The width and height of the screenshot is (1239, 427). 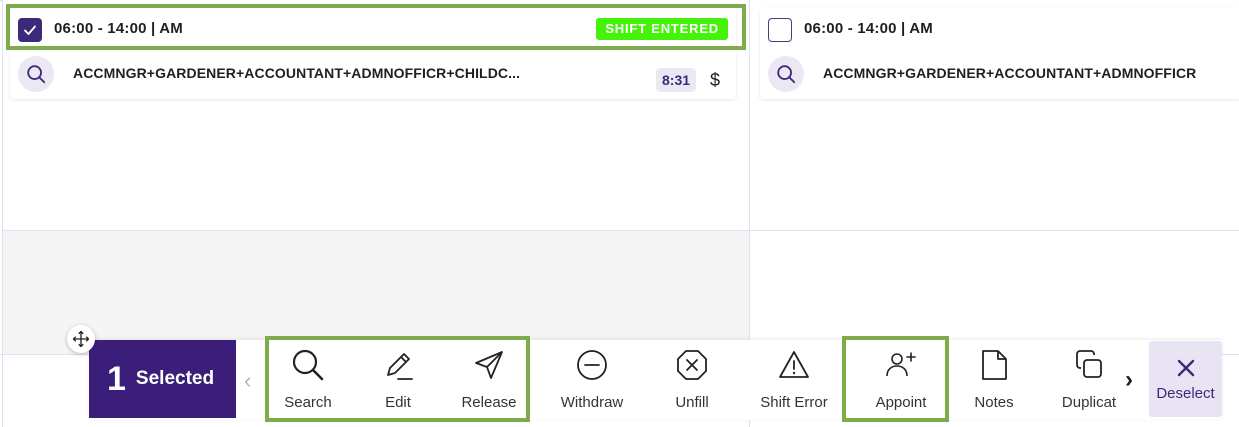 I want to click on withdraw-button: Withdraw, so click(x=592, y=379).